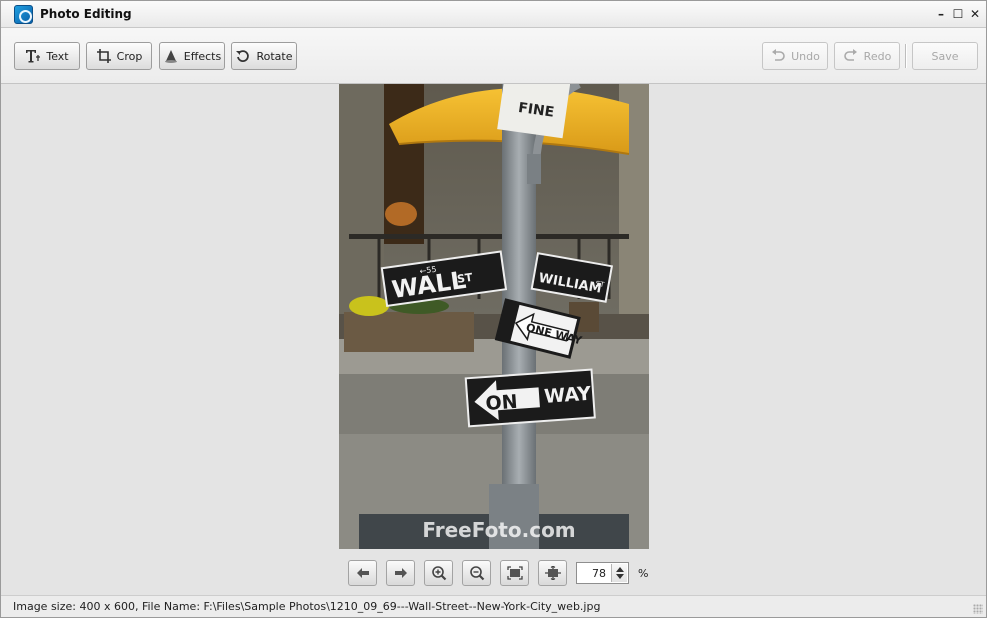  I want to click on actual-size-icon, so click(552, 573).